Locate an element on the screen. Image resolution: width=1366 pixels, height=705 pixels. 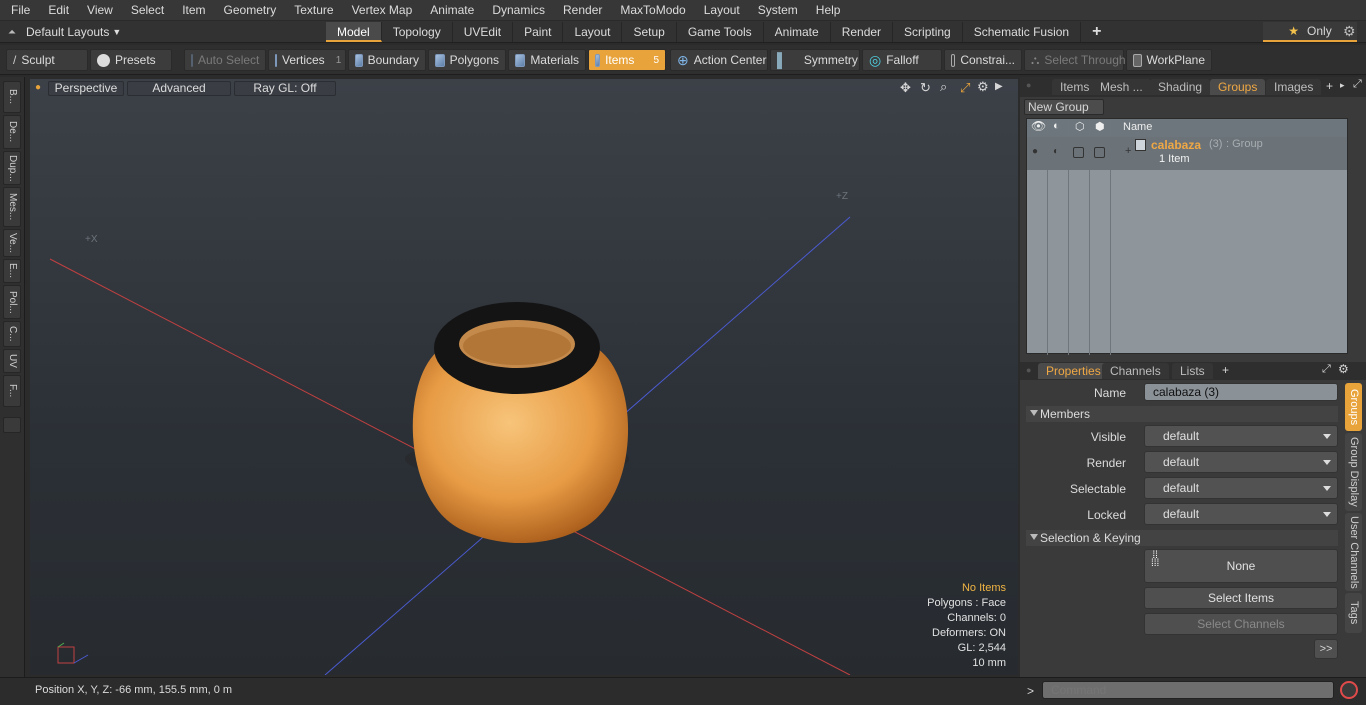
menu-edit: Edit is located at coordinates (56, 10).